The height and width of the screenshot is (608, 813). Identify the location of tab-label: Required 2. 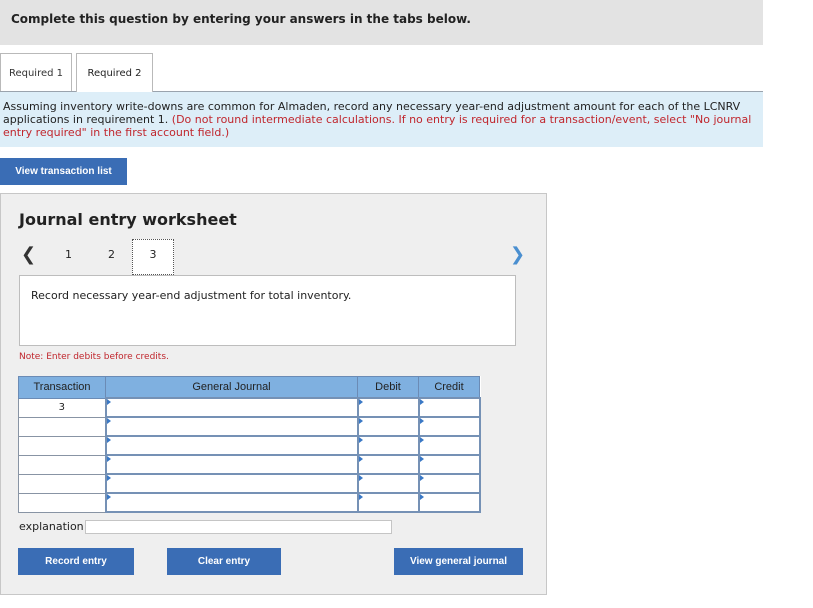
(114, 73).